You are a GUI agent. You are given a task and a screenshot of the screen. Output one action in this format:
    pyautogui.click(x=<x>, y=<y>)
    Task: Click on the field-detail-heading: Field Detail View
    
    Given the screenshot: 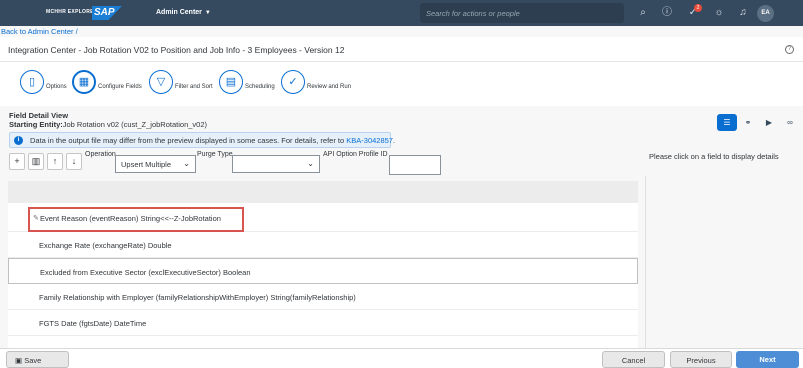 What is the action you would take?
    pyautogui.click(x=39, y=115)
    